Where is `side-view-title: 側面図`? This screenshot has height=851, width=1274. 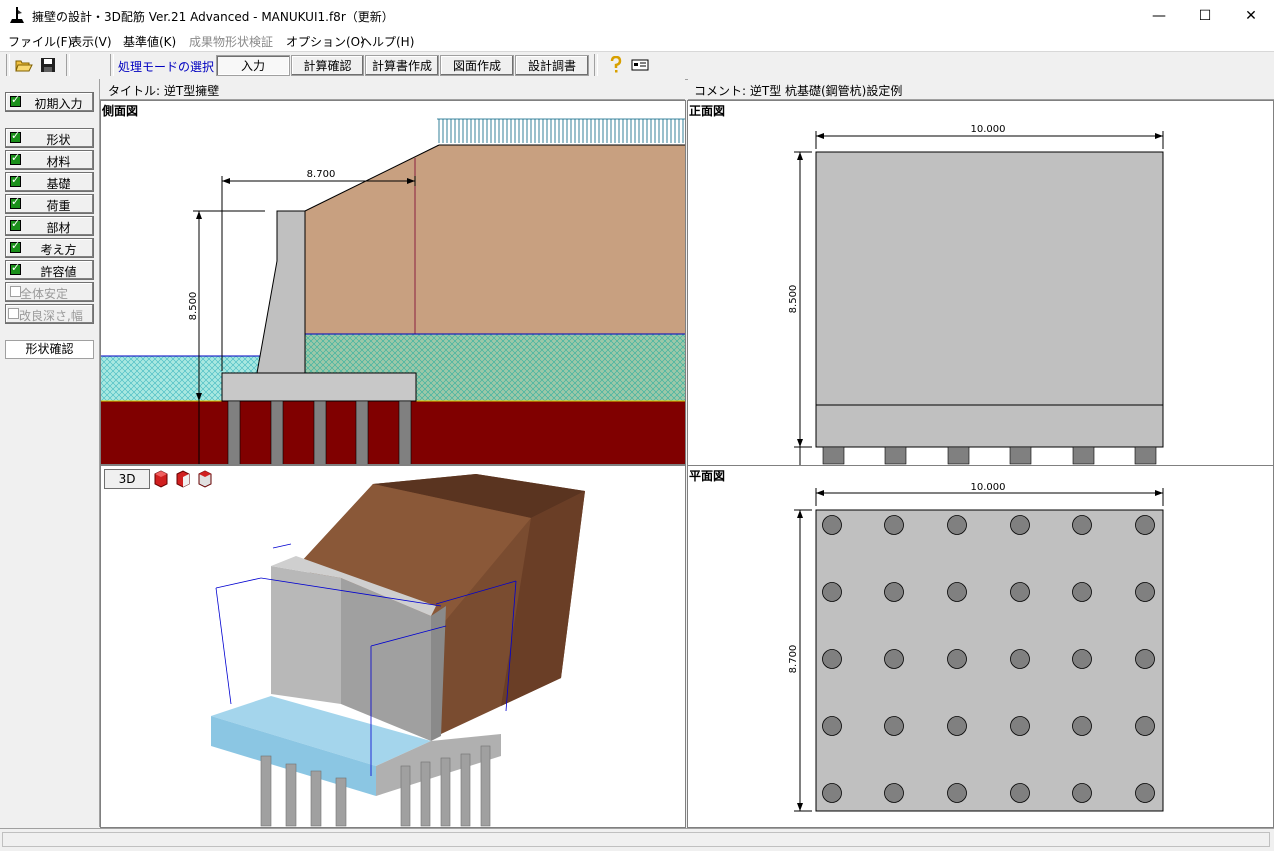 side-view-title: 側面図 is located at coordinates (120, 111).